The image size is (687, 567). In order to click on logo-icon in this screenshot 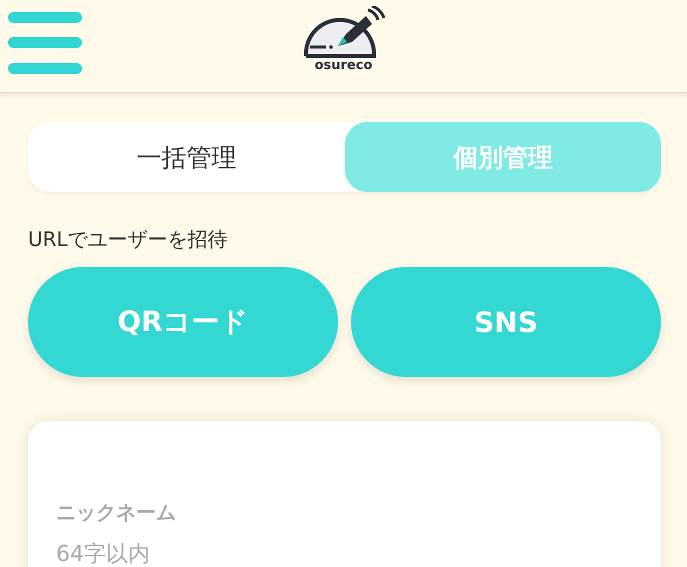, I will do `click(344, 32)`.